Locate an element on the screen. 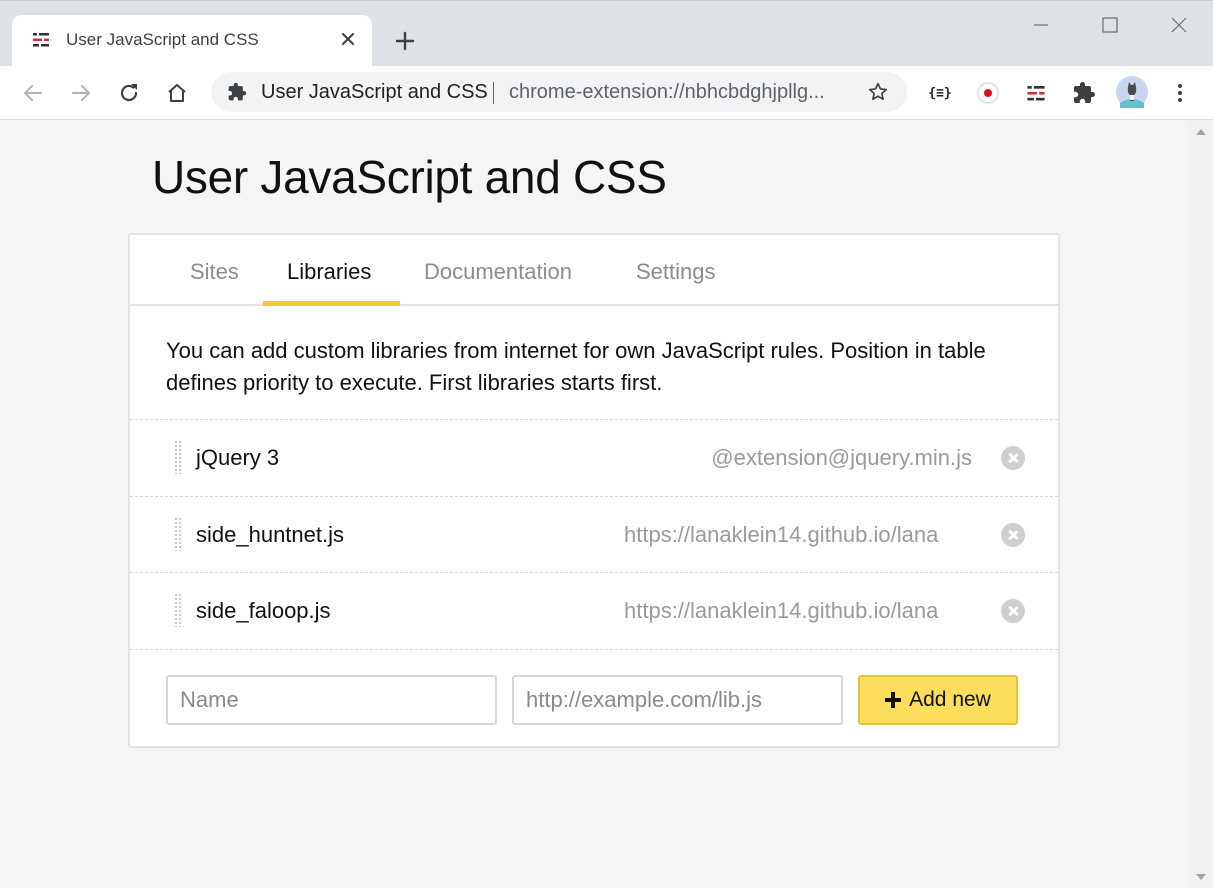  reload-icon is located at coordinates (129, 93).